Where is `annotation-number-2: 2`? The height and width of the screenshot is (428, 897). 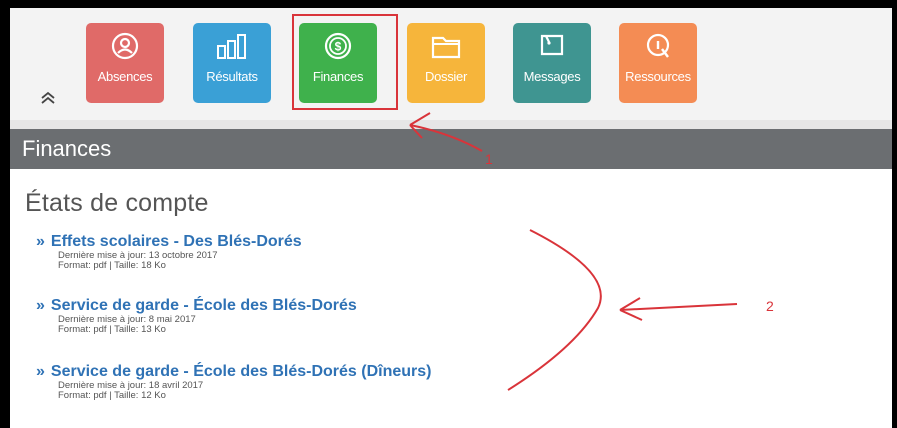
annotation-number-2: 2 is located at coordinates (770, 306).